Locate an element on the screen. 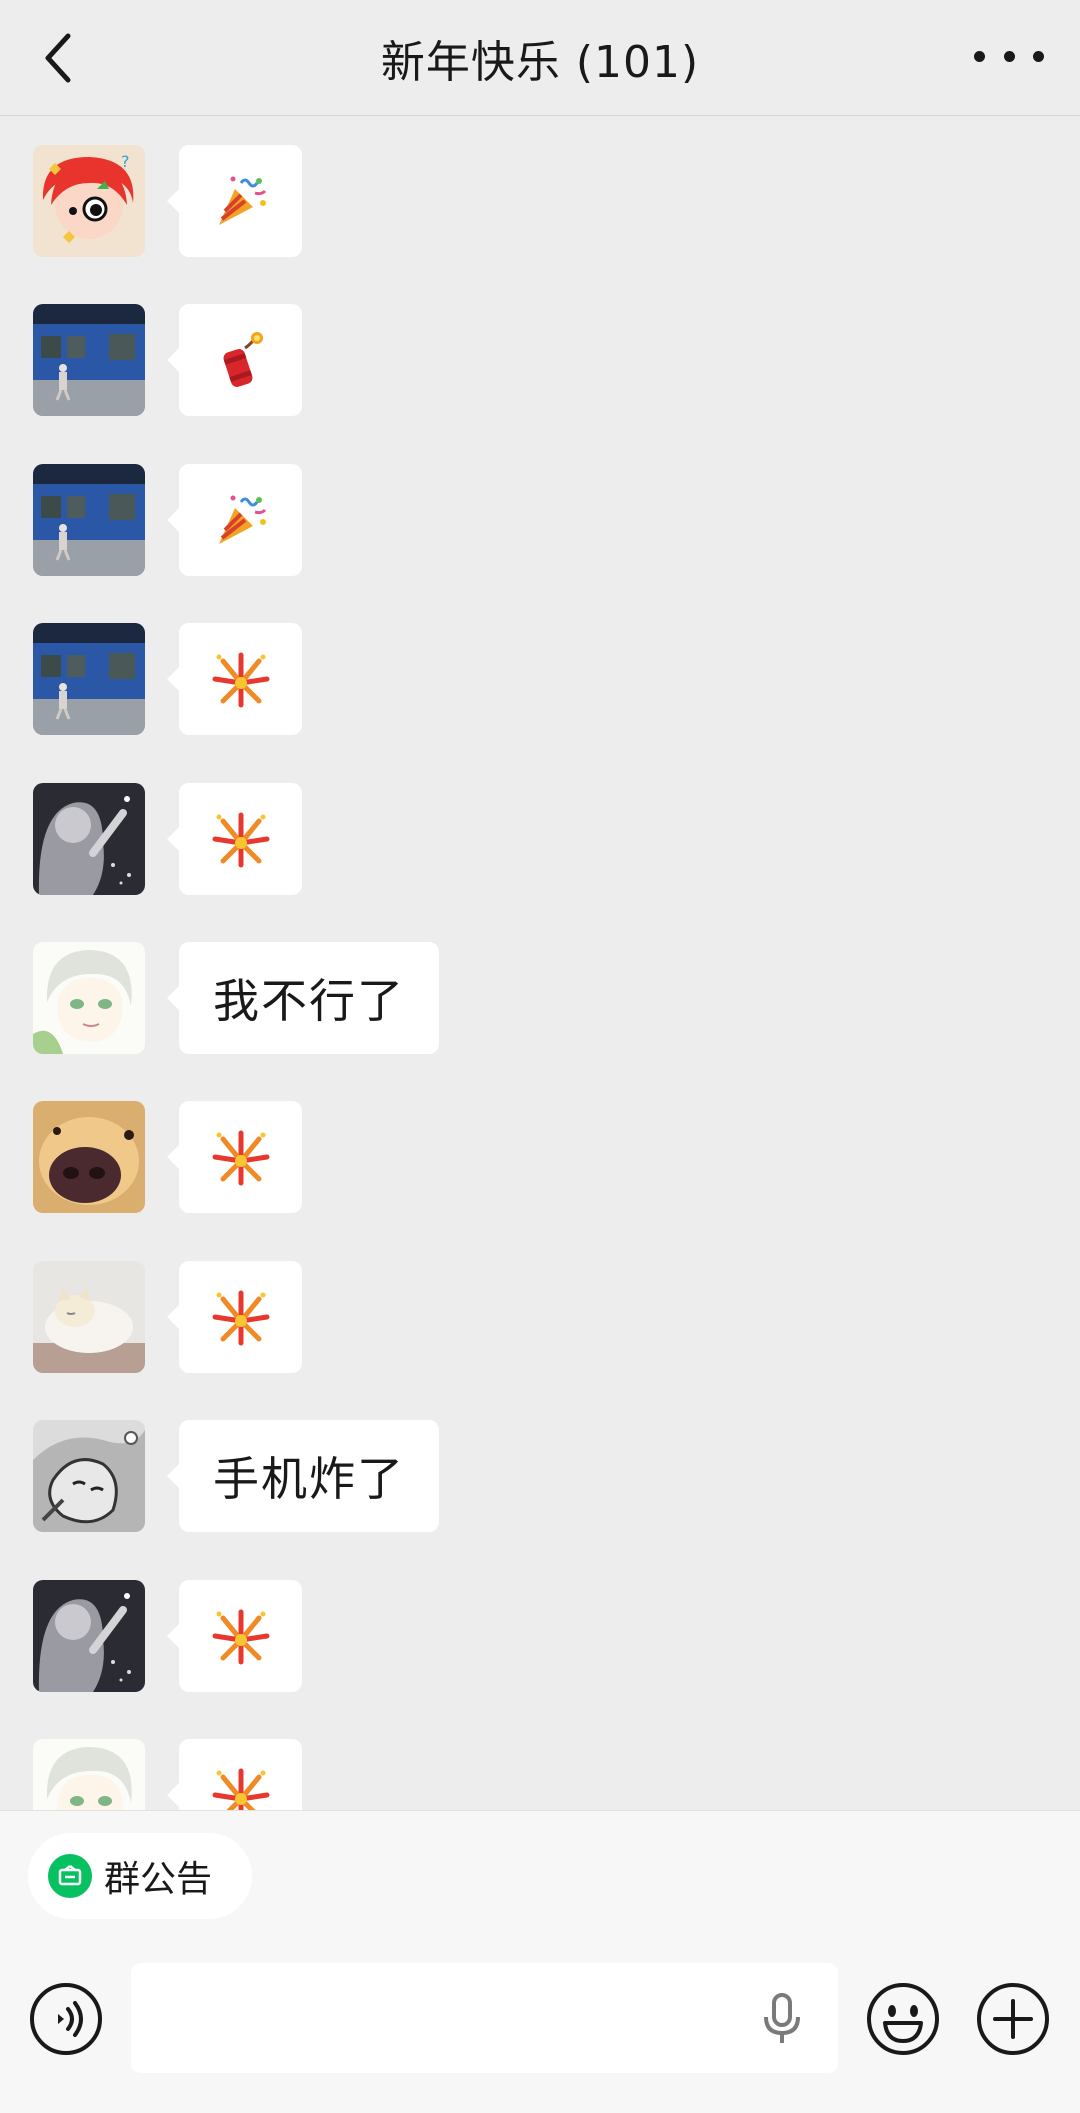 The width and height of the screenshot is (1080, 2113). chat-title: 新年快乐 (101) is located at coordinates (540, 62).